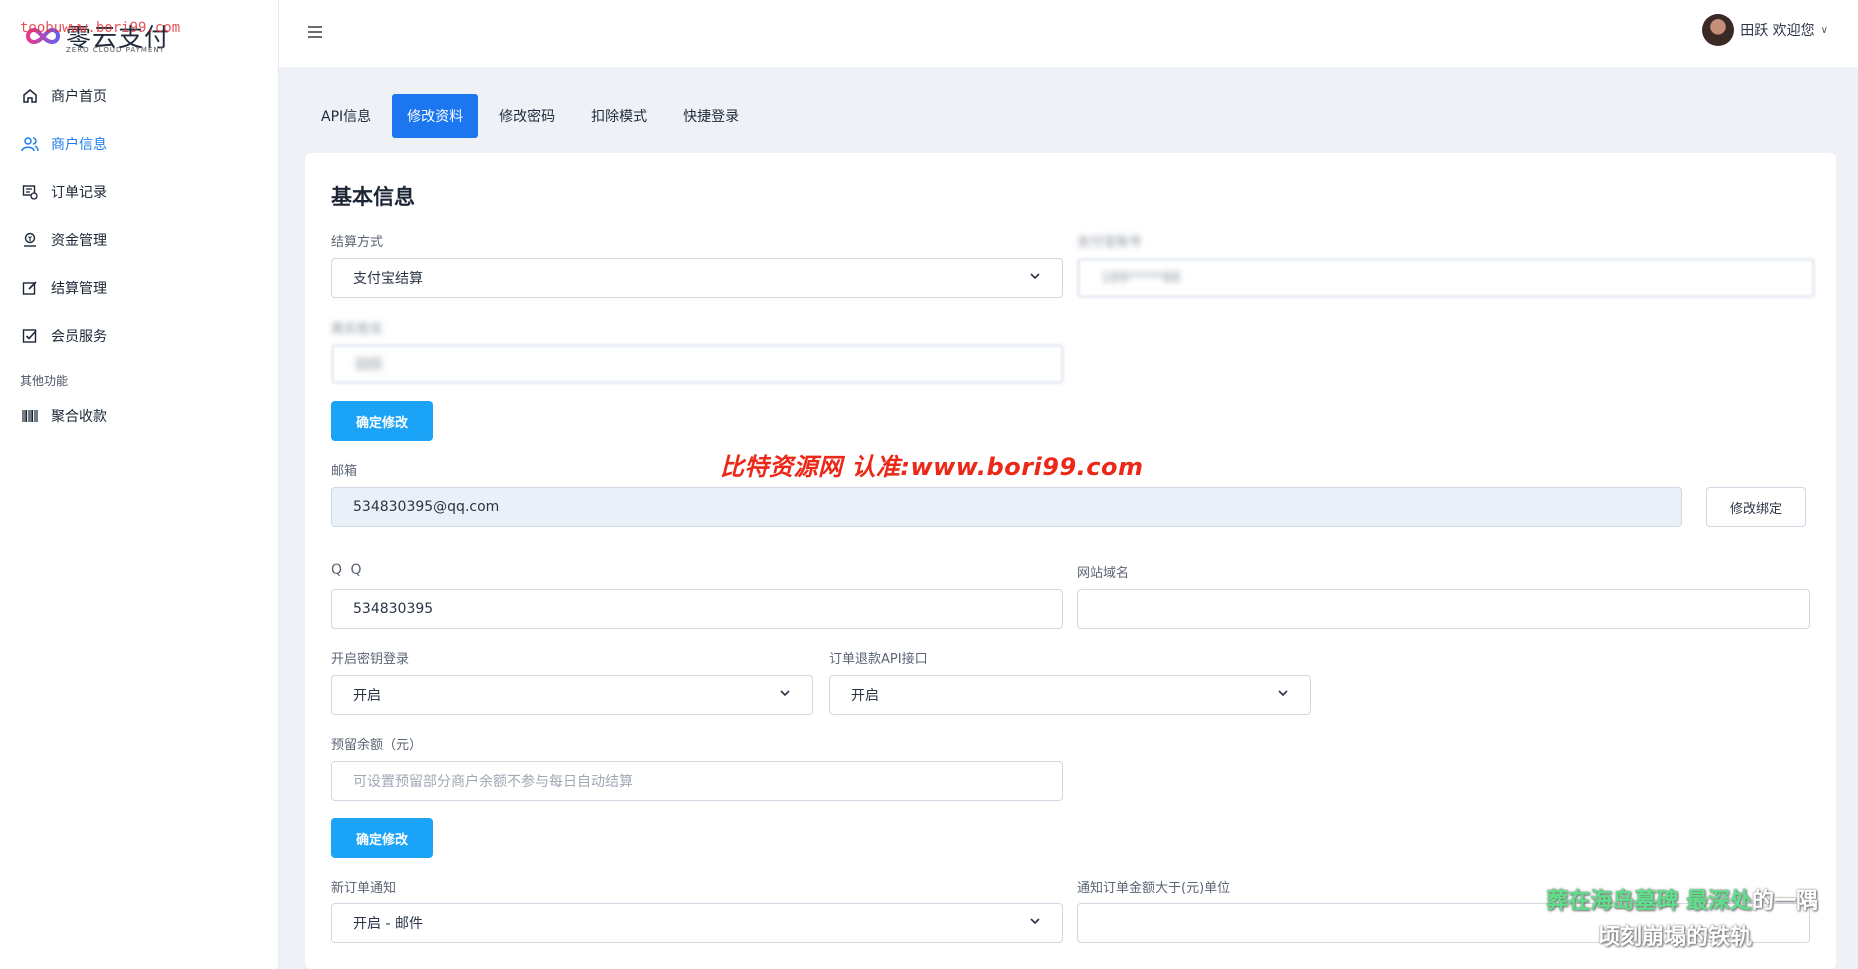 The height and width of the screenshot is (969, 1858). I want to click on sidebar-item-label: 聚合收款, so click(79, 417).